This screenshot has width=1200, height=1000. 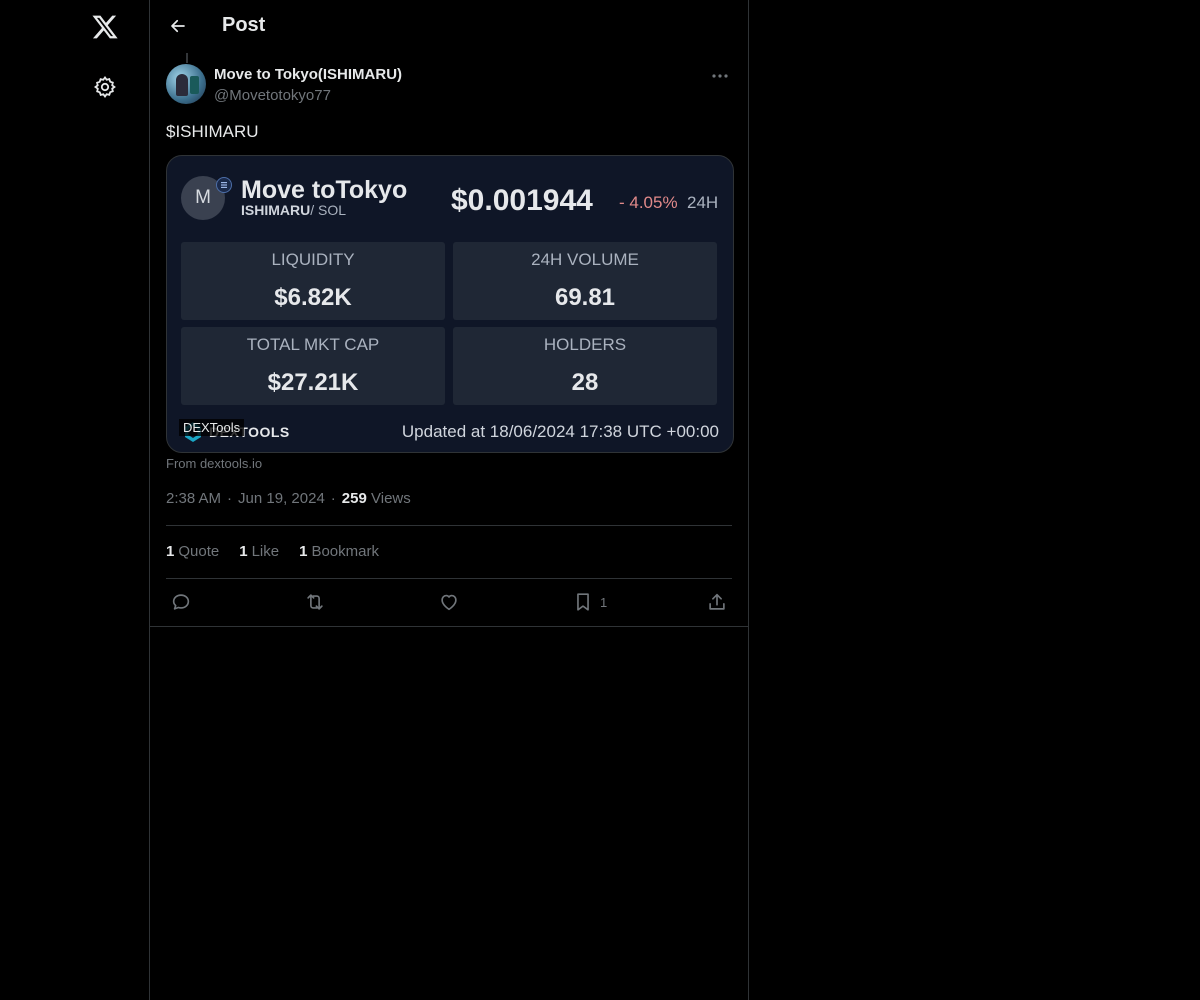 I want to click on card-image-alt-label: DEXTools, so click(x=212, y=427).